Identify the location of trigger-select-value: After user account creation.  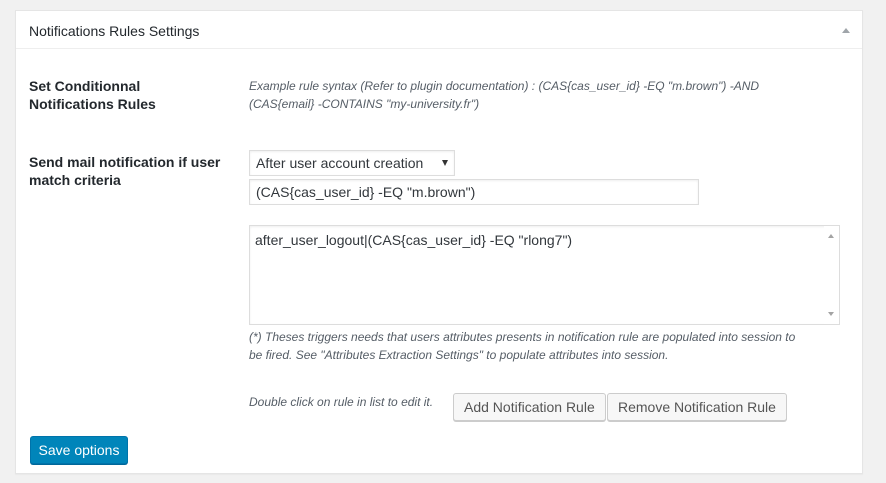
(340, 163).